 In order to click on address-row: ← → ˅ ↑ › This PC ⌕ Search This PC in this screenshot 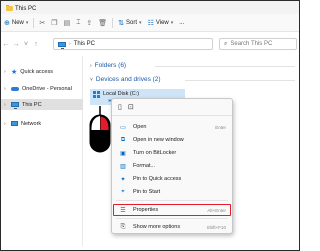, I will do `click(150, 44)`.